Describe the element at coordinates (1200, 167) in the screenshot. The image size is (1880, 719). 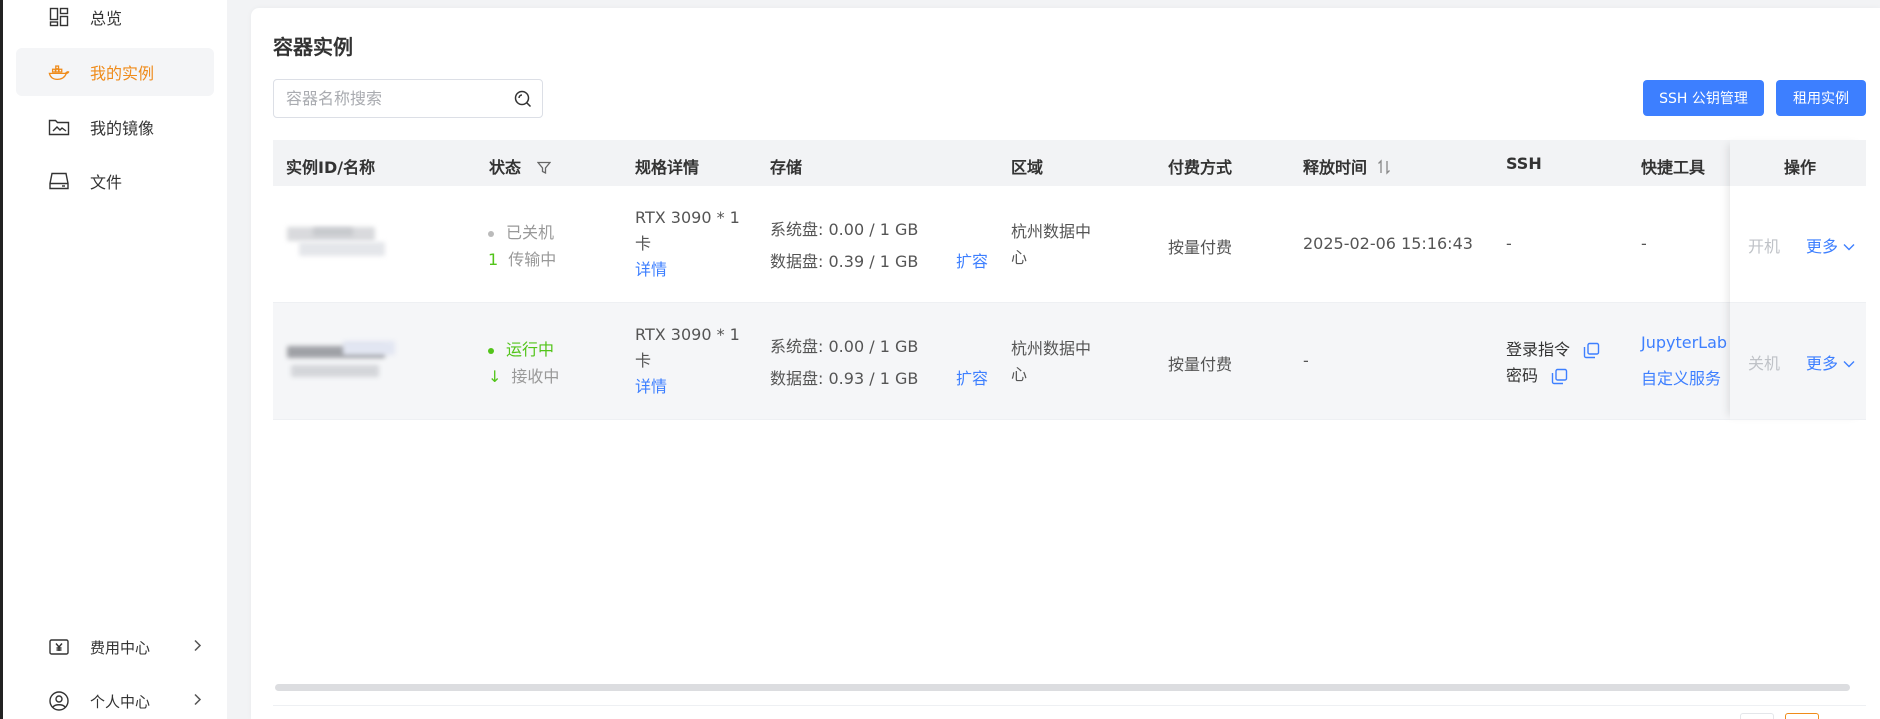
I see `col-header-billing: 付费方式` at that location.